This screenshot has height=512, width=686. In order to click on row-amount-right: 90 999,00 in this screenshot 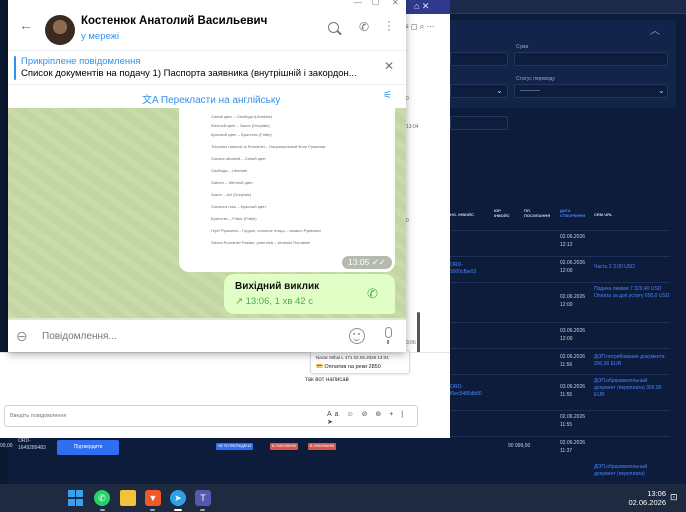, I will do `click(519, 446)`.